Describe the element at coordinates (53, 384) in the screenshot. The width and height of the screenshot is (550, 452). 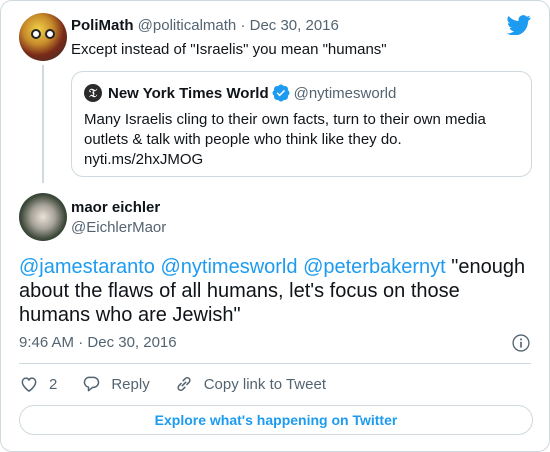
I see `like-count: 2` at that location.